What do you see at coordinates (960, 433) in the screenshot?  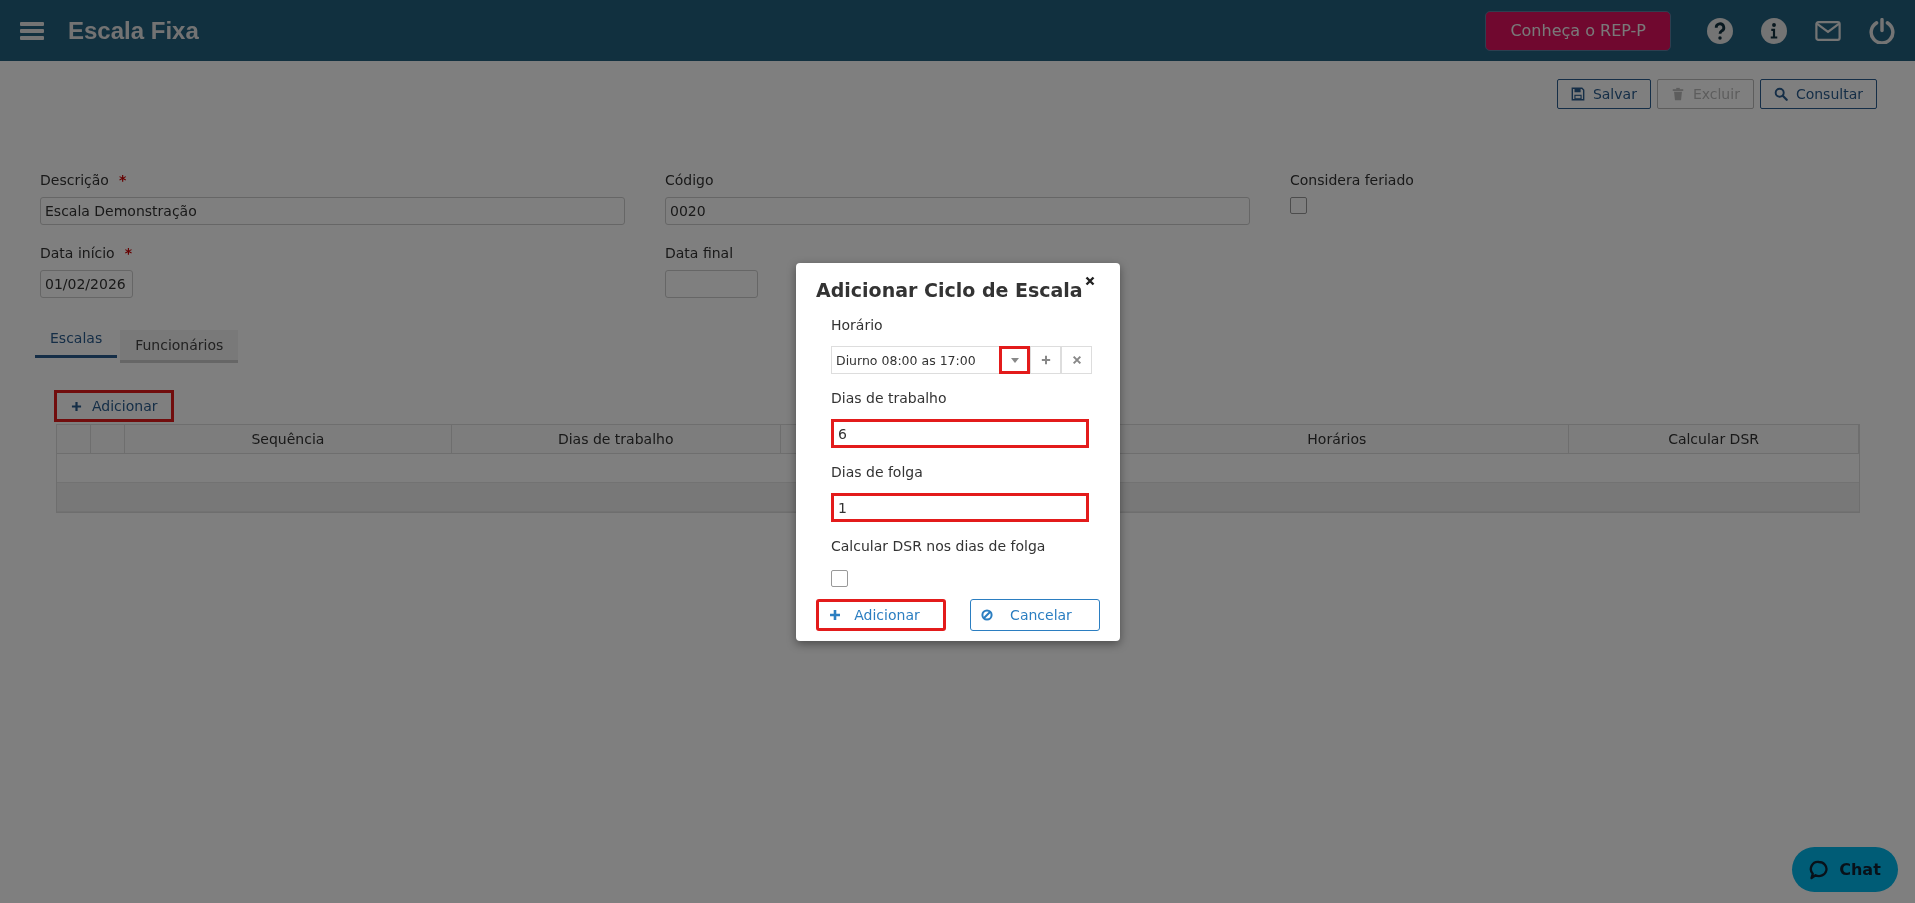 I see `number-field: 6` at bounding box center [960, 433].